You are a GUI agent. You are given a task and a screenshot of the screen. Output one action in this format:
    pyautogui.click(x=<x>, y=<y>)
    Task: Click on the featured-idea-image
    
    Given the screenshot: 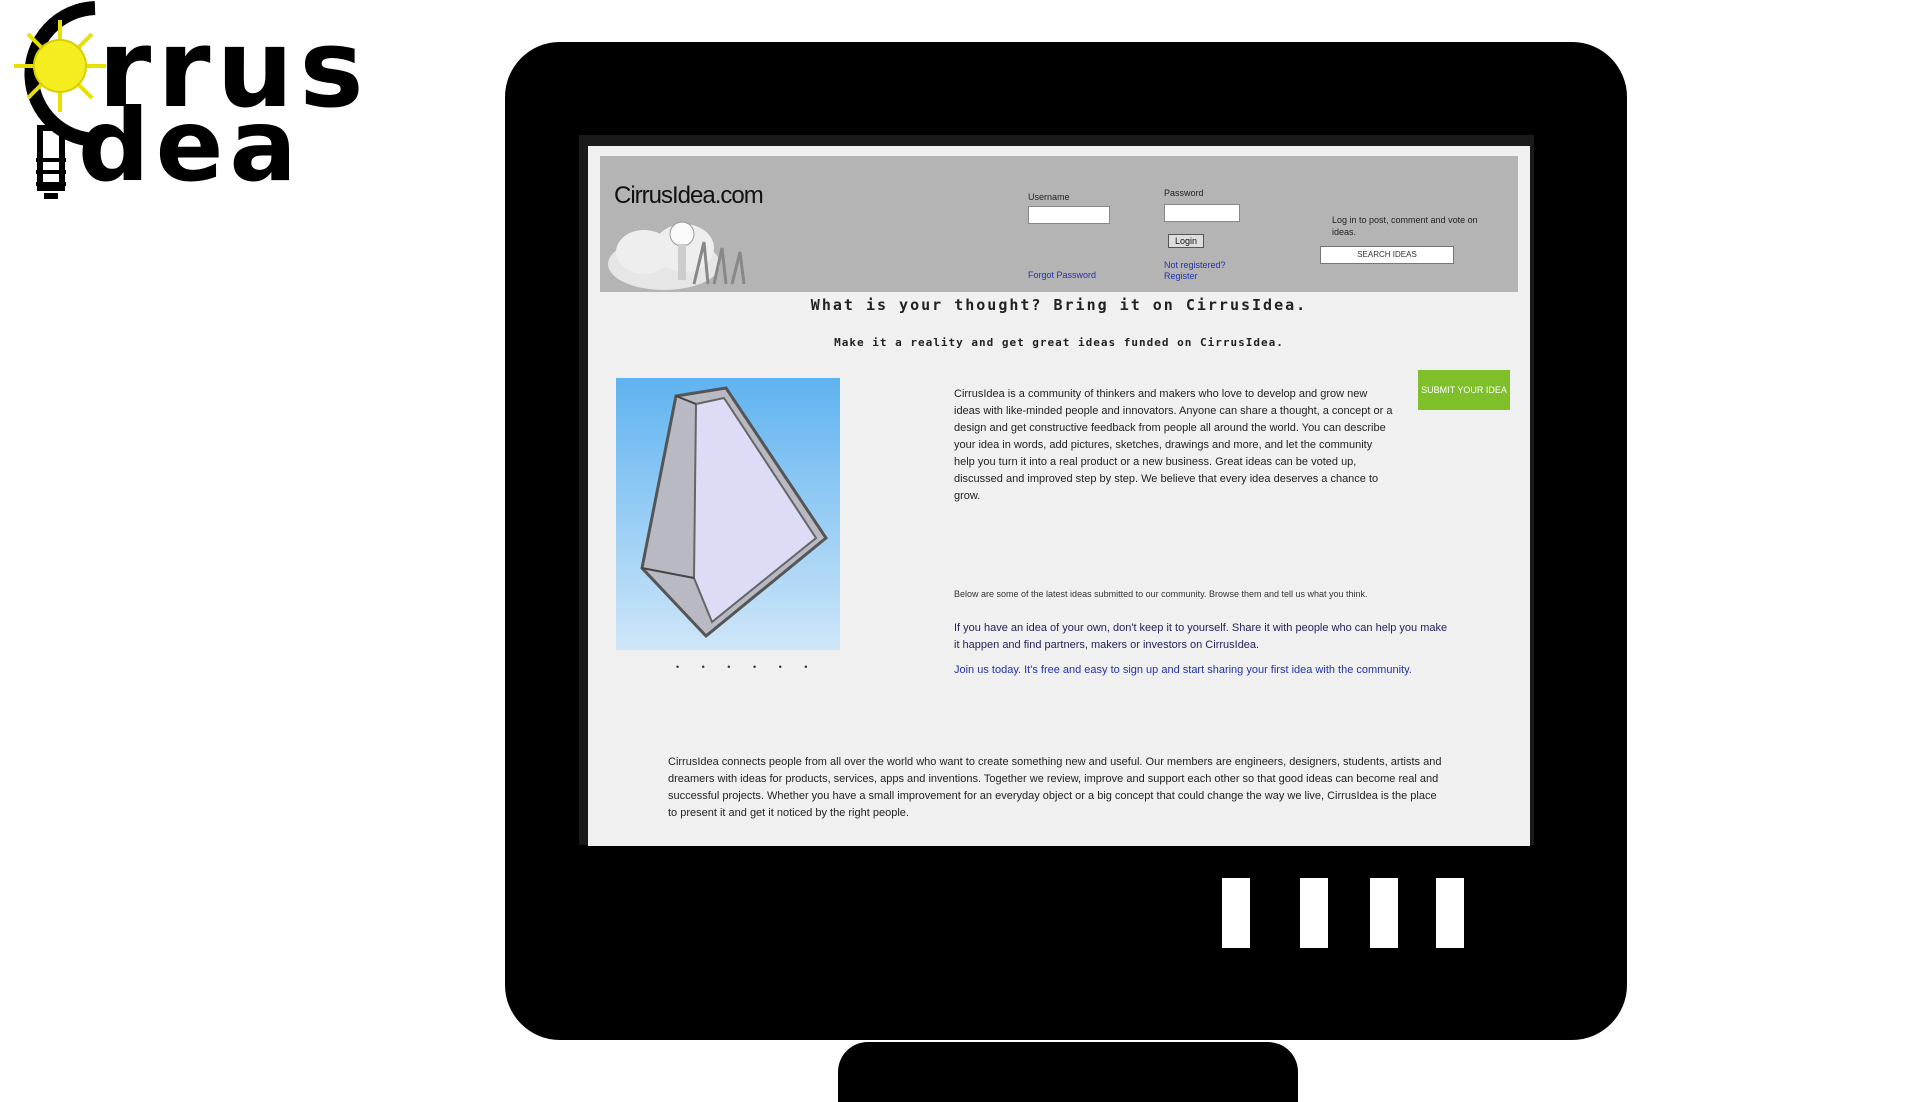 What is the action you would take?
    pyautogui.click(x=728, y=514)
    